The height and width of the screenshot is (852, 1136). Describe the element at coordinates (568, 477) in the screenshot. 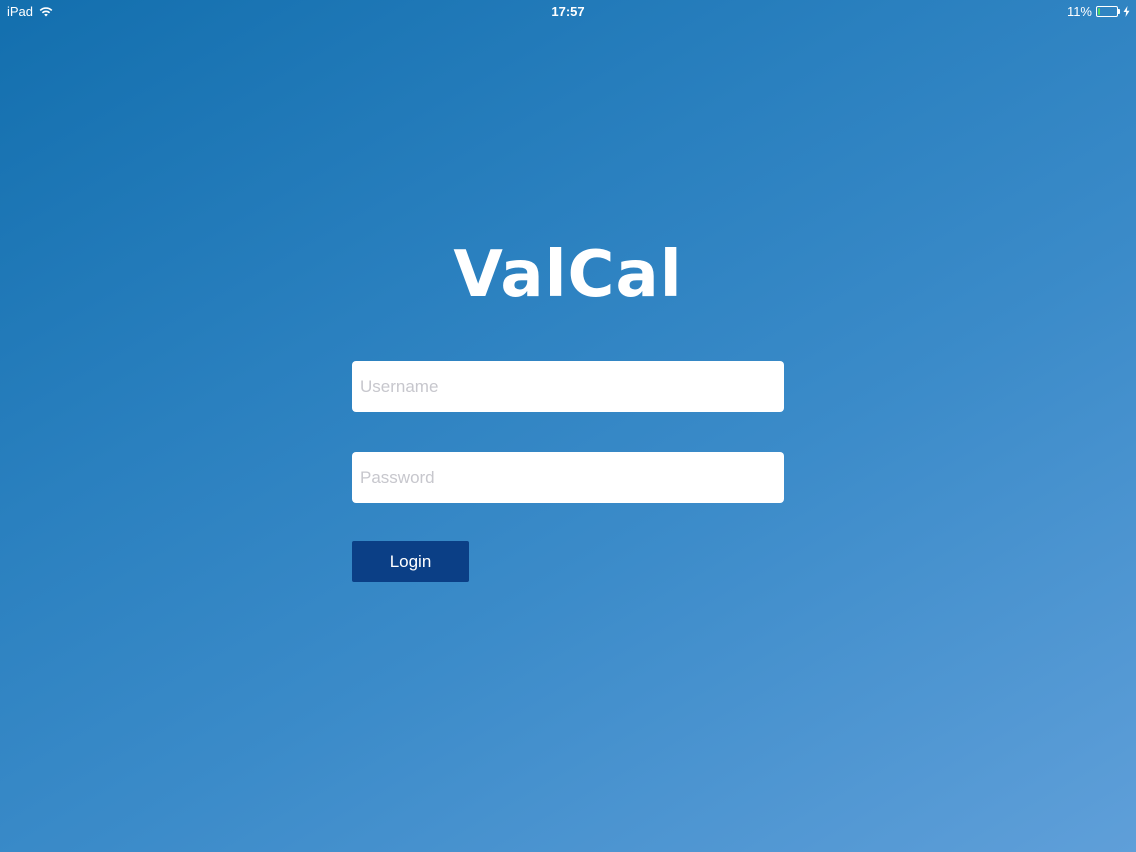

I see `password-input` at that location.